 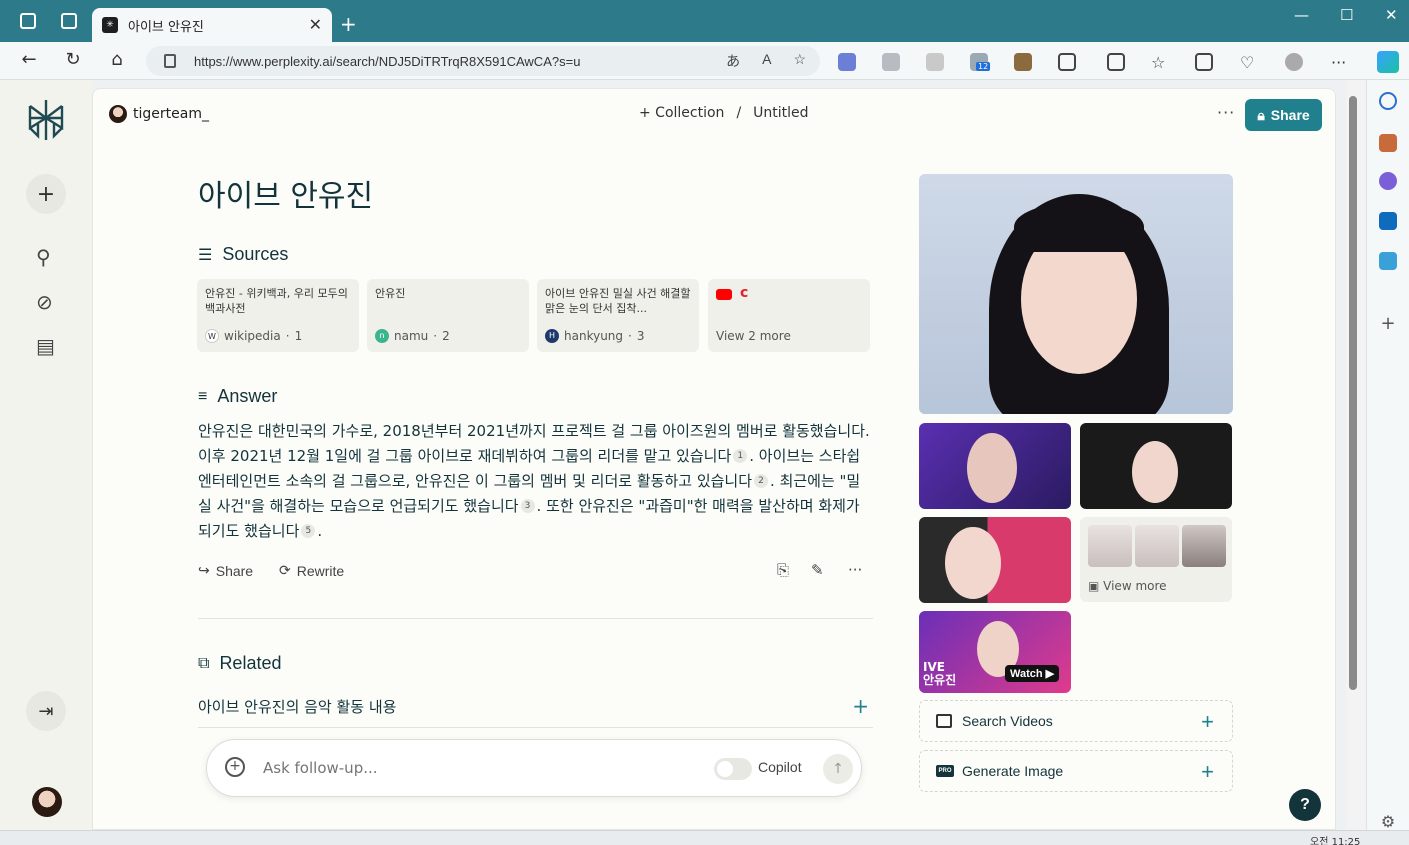 I want to click on source-index: 2, so click(x=446, y=336).